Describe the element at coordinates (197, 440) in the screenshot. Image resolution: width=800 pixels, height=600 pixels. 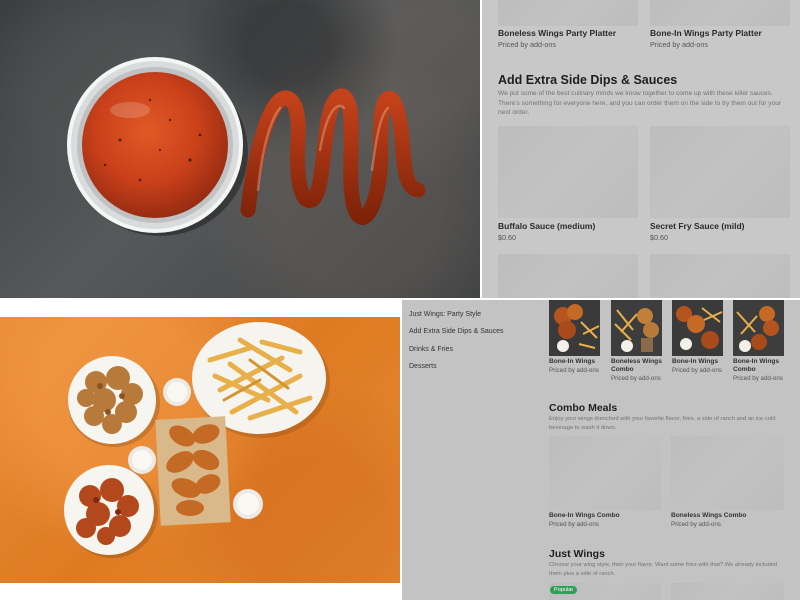
I see `wings-illustration` at that location.